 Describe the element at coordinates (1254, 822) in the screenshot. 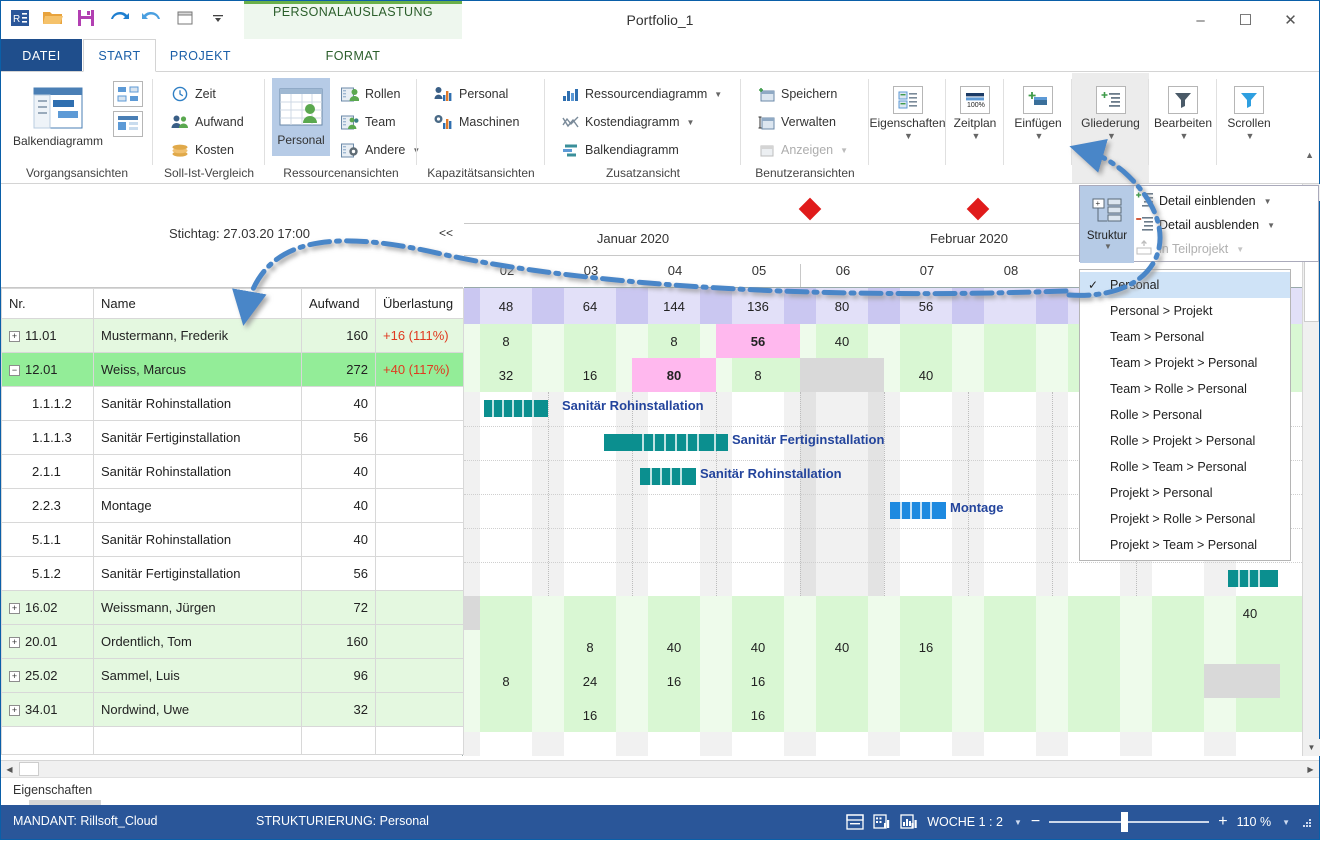

I see `zoom-percent: 110 %` at that location.